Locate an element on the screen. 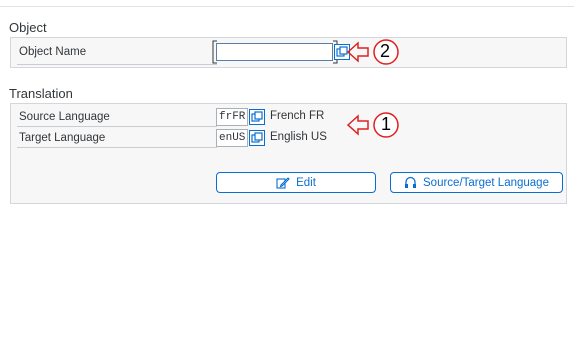  edit-icon is located at coordinates (283, 182).